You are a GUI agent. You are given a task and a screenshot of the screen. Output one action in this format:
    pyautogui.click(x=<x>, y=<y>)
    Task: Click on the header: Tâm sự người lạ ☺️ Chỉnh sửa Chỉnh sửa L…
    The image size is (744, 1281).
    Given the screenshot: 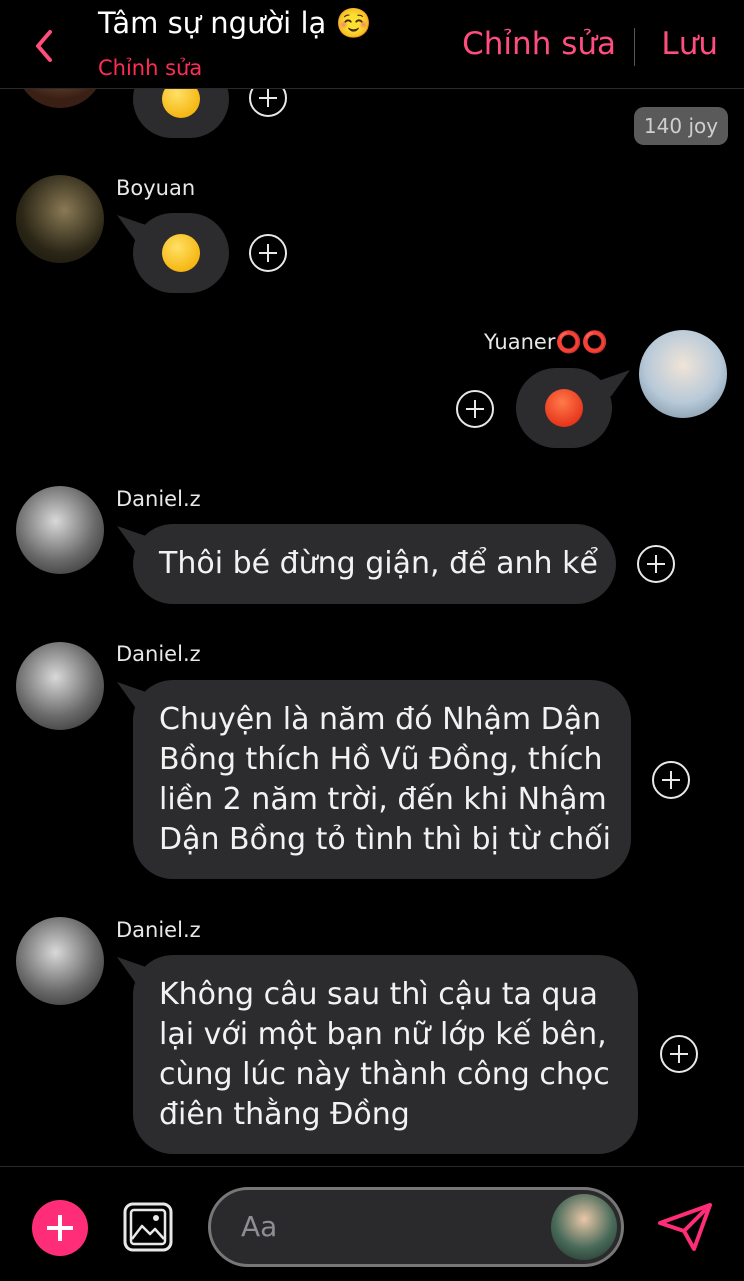 What is the action you would take?
    pyautogui.click(x=372, y=44)
    